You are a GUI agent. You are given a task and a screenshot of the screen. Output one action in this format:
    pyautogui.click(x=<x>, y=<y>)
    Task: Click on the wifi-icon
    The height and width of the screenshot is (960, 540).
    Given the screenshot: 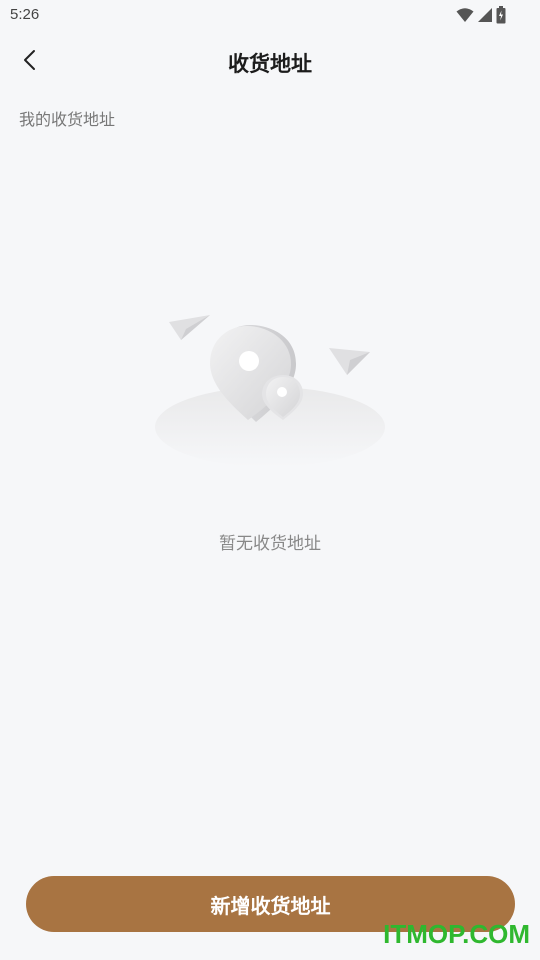 What is the action you would take?
    pyautogui.click(x=465, y=17)
    